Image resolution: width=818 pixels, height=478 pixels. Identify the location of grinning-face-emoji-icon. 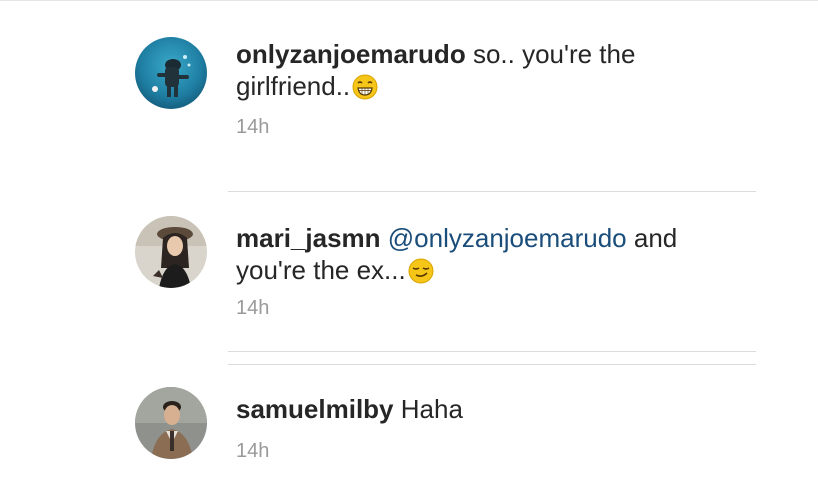
(365, 87).